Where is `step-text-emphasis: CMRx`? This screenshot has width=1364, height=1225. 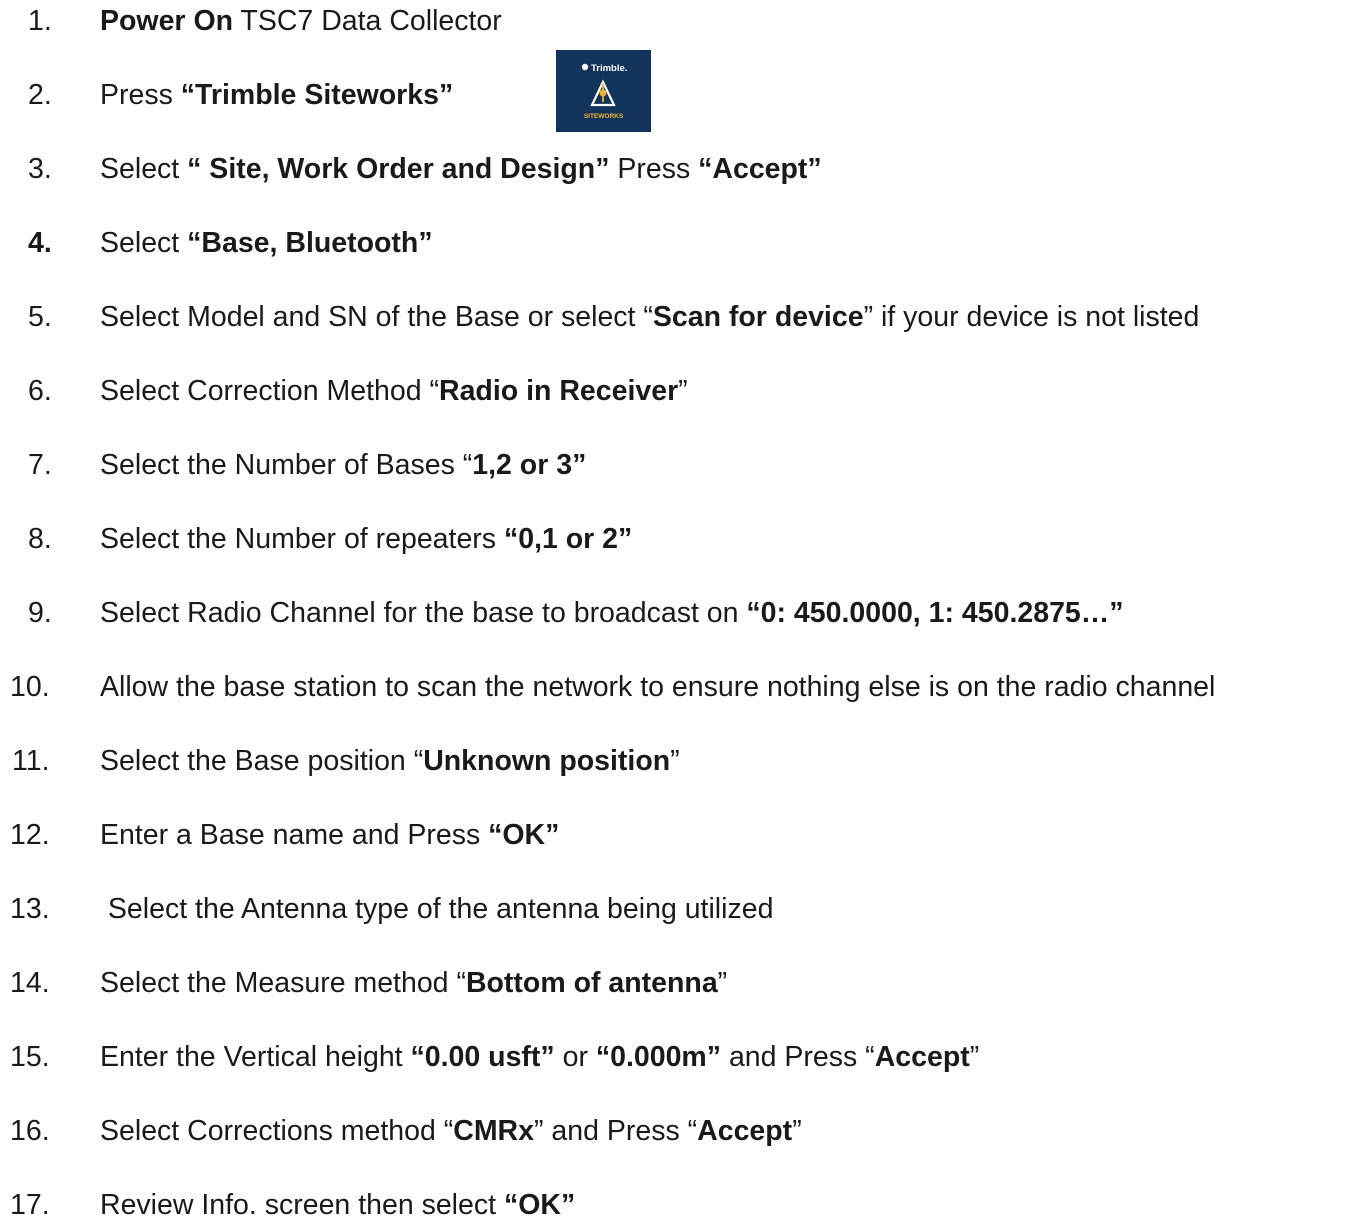
step-text-emphasis: CMRx is located at coordinates (493, 1131).